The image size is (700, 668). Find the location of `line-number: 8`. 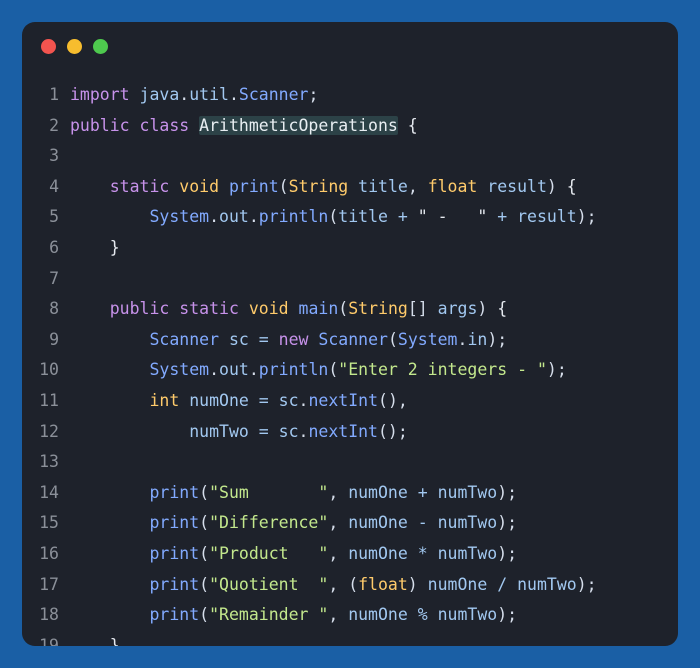

line-number: 8 is located at coordinates (54, 309).